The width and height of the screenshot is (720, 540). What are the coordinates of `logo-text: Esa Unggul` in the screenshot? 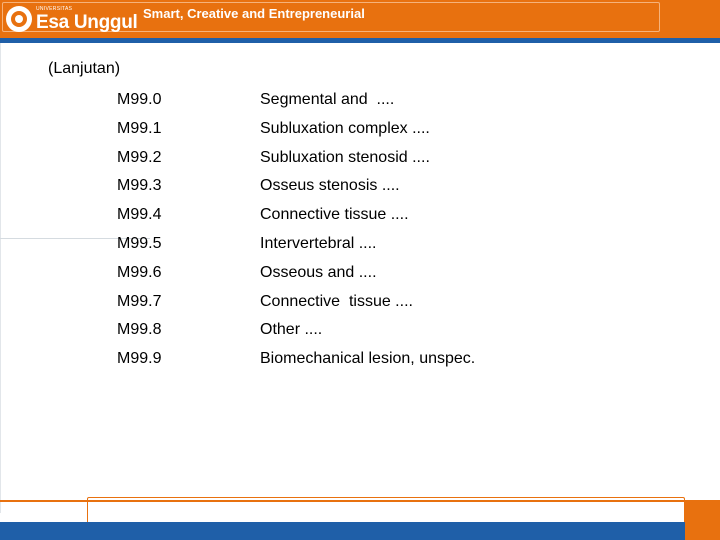 It's located at (87, 22).